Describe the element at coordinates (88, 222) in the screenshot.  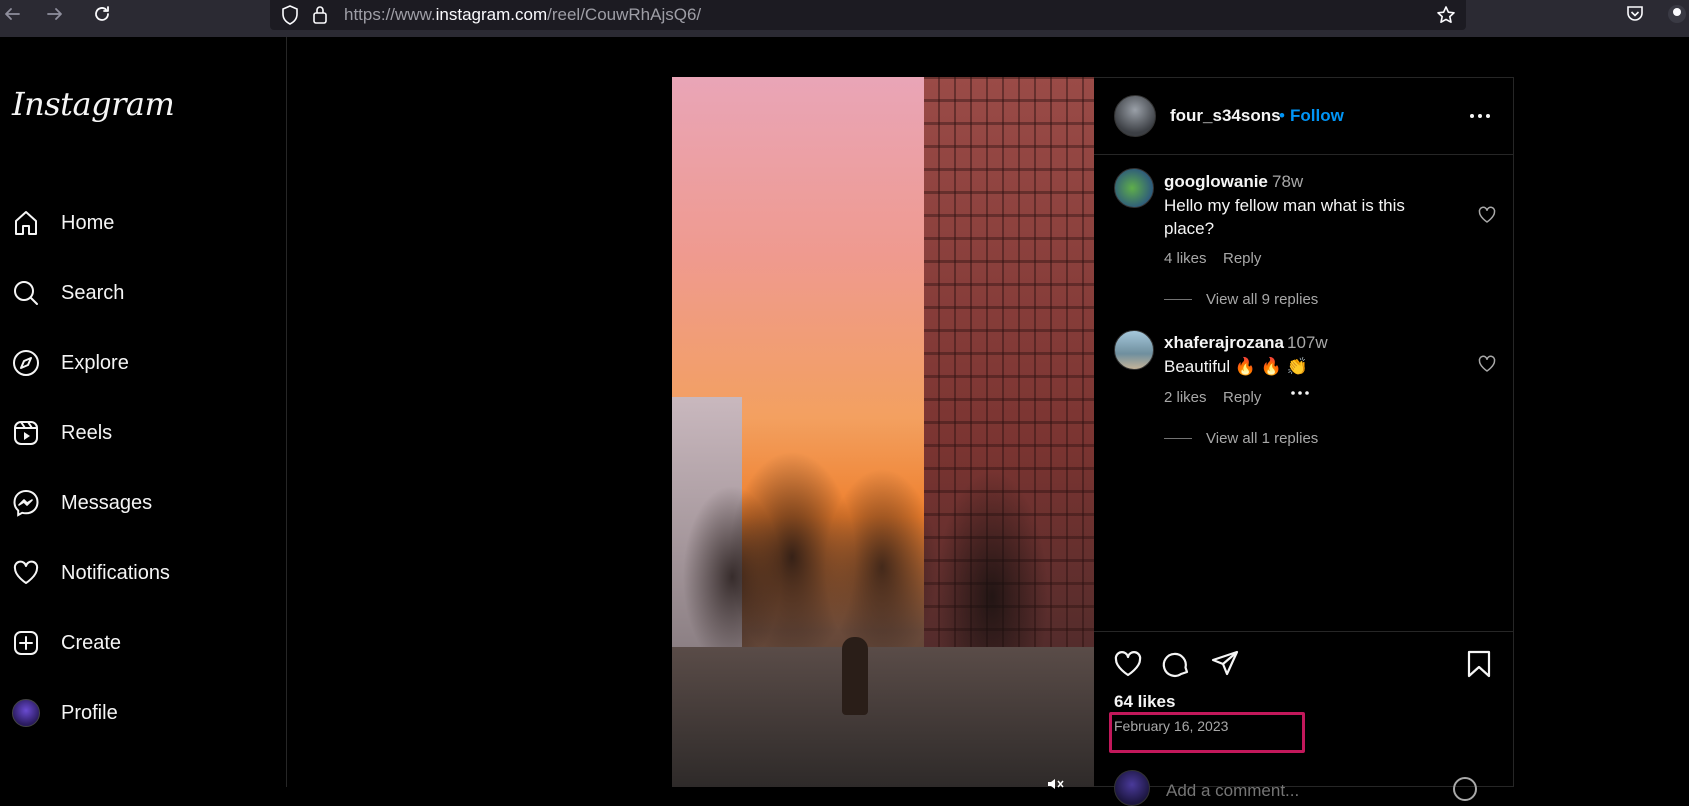
I see `sidebar-item-label: Home` at that location.